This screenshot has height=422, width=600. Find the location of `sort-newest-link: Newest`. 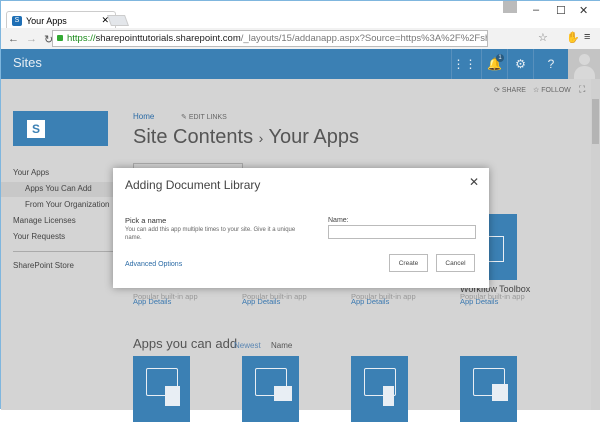

sort-newest-link: Newest is located at coordinates (247, 345).